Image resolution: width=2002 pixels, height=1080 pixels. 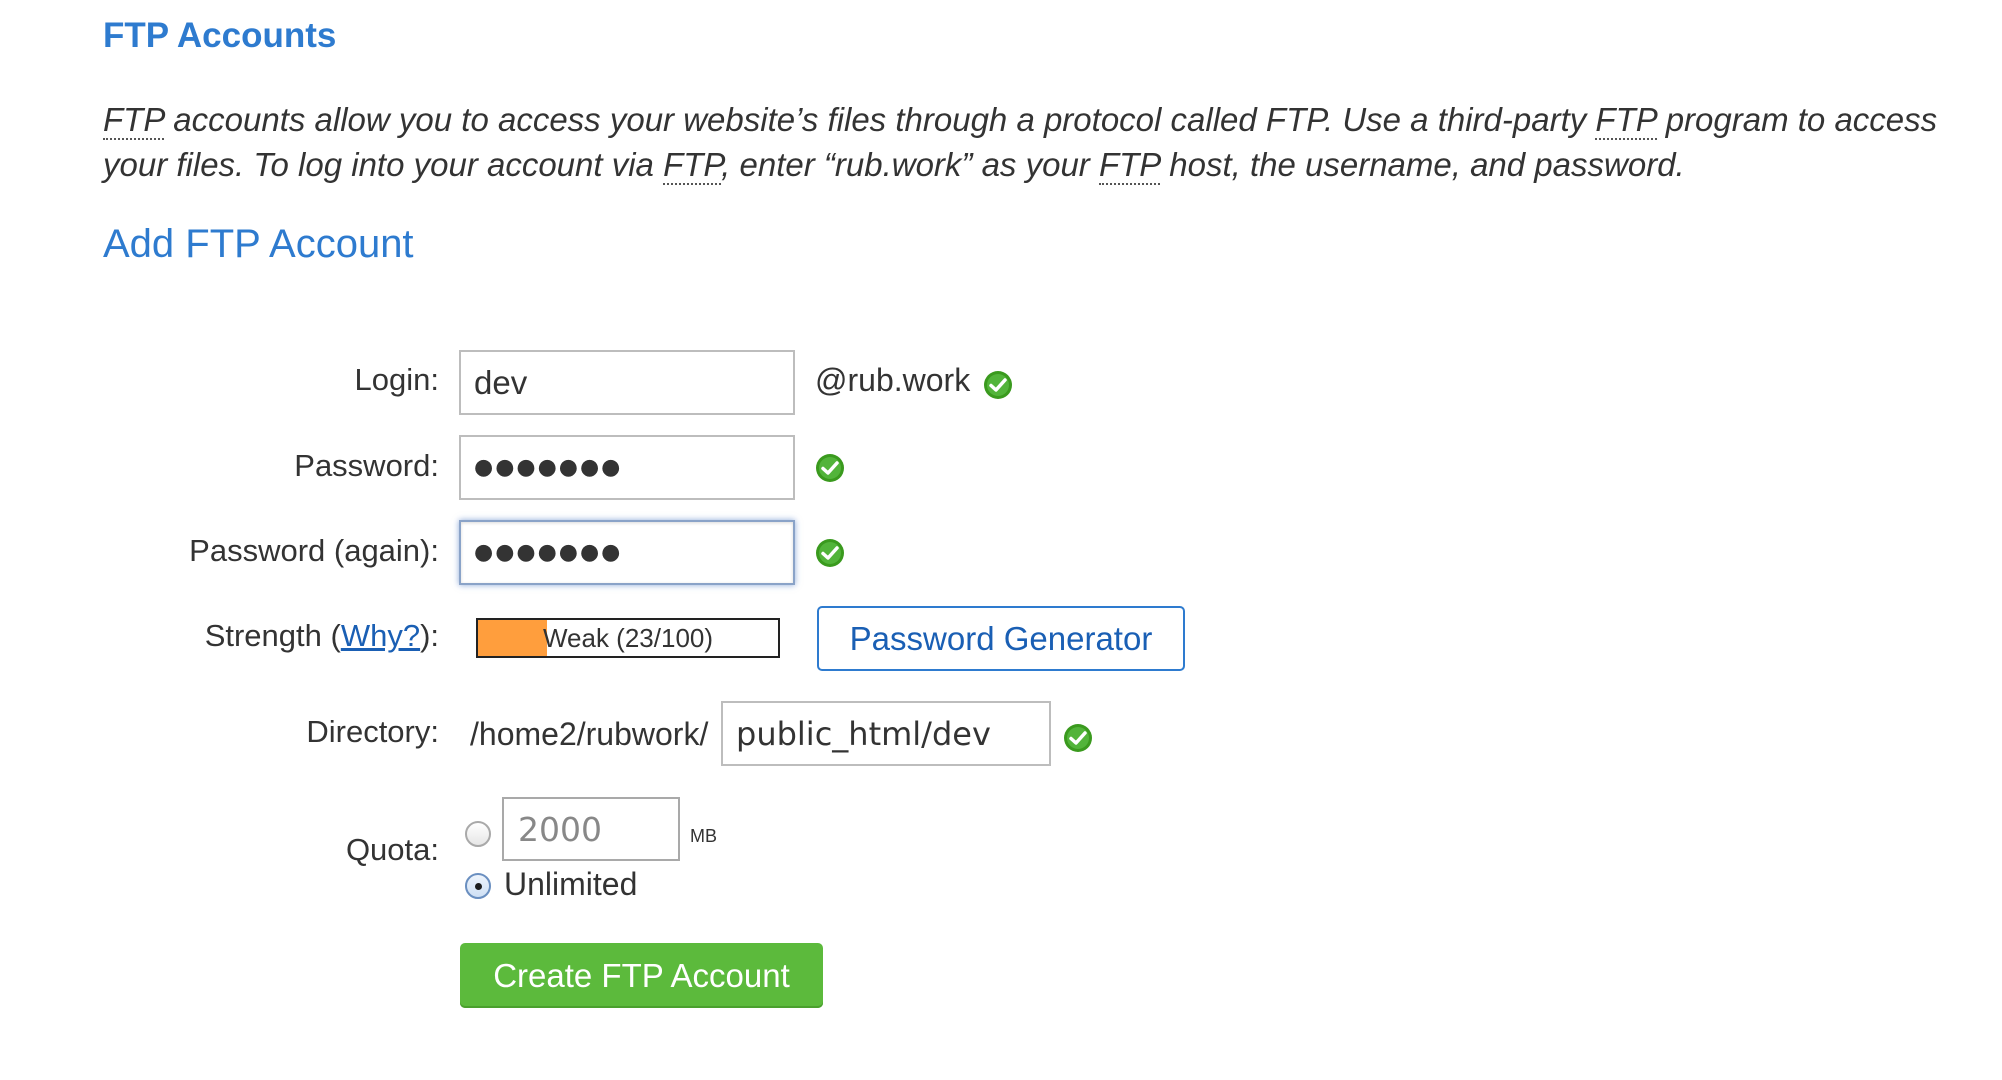 I want to click on add-ftp-account-heading: Add FTP Account, so click(x=258, y=244).